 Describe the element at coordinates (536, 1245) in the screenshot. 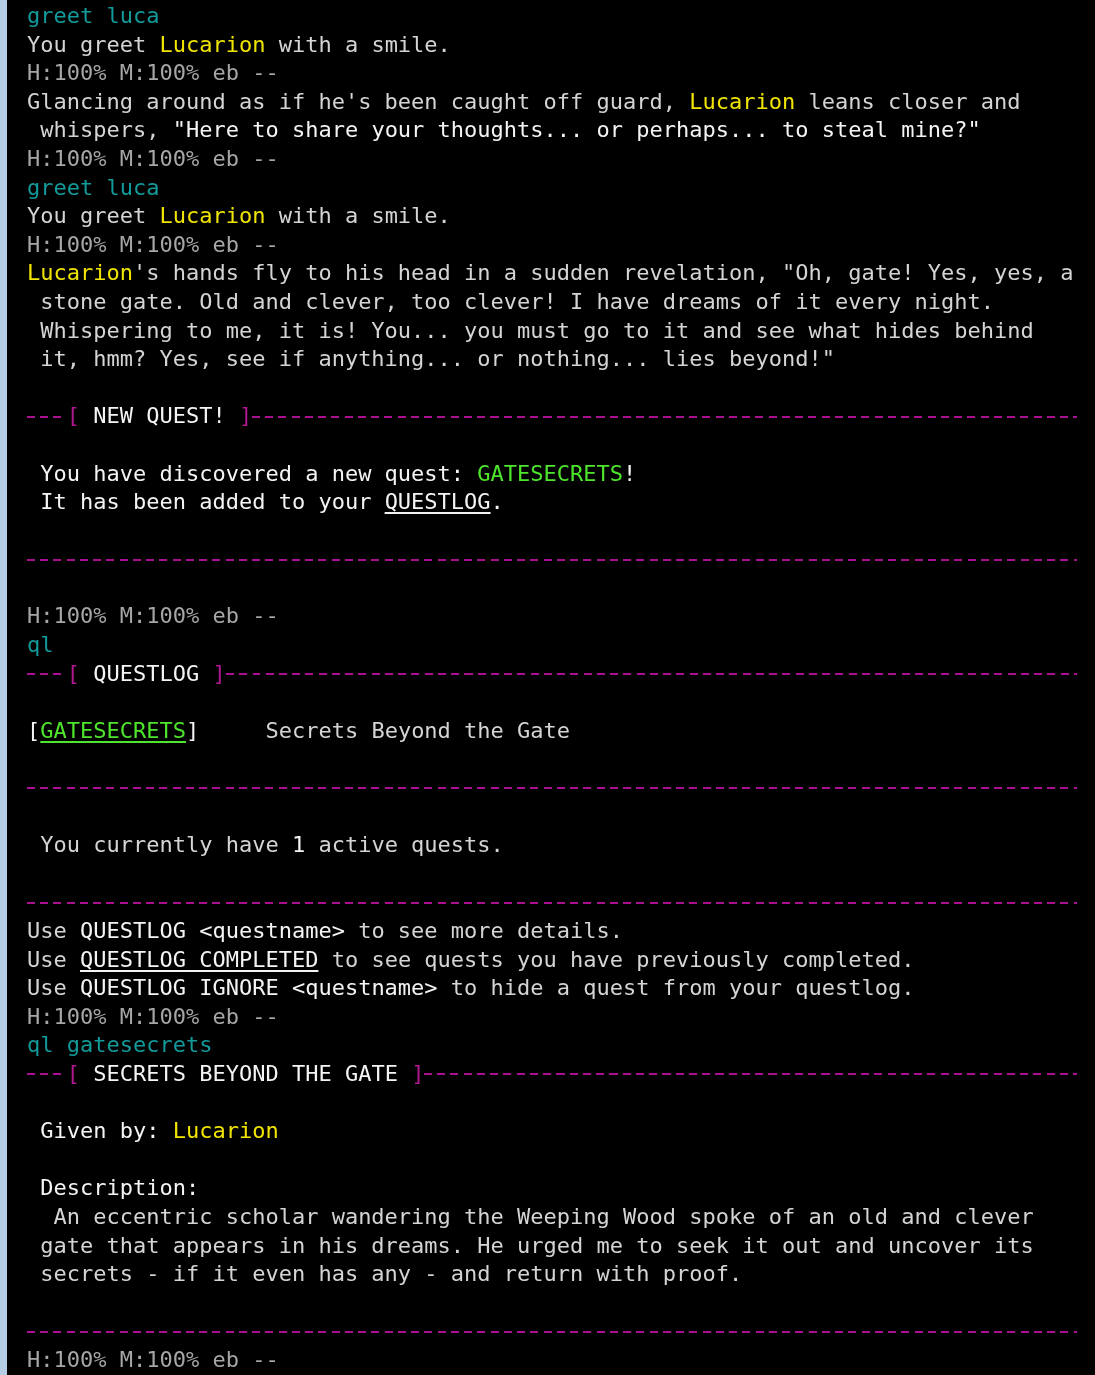

I see `output-line: gate that appears in his dreams. He urged me to seek it out and uncover its` at that location.